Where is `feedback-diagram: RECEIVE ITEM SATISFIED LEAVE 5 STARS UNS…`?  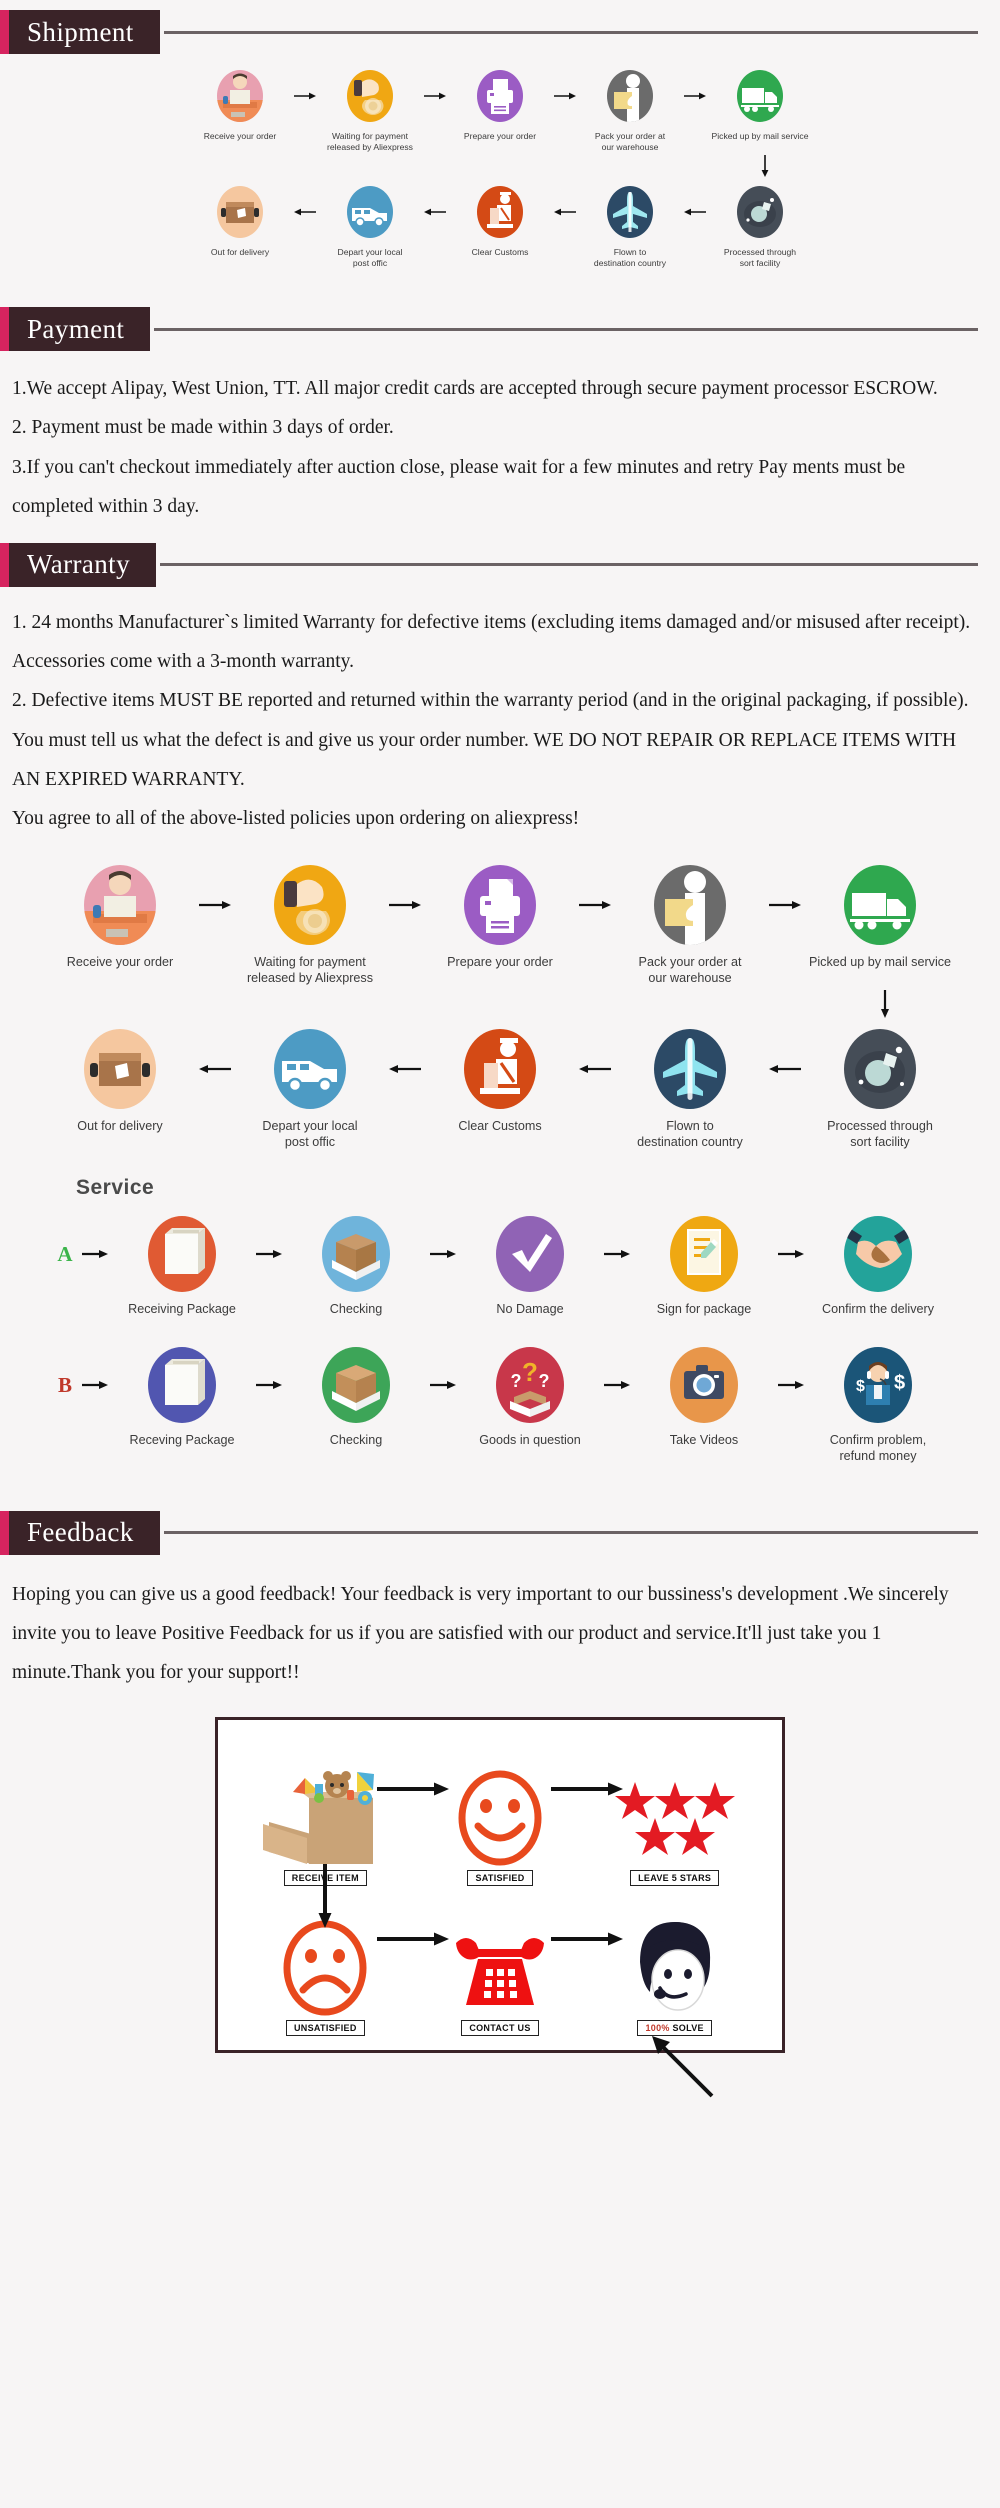
feedback-diagram: RECEIVE ITEM SATISFIED LEAVE 5 STARS UNS… is located at coordinates (500, 1907).